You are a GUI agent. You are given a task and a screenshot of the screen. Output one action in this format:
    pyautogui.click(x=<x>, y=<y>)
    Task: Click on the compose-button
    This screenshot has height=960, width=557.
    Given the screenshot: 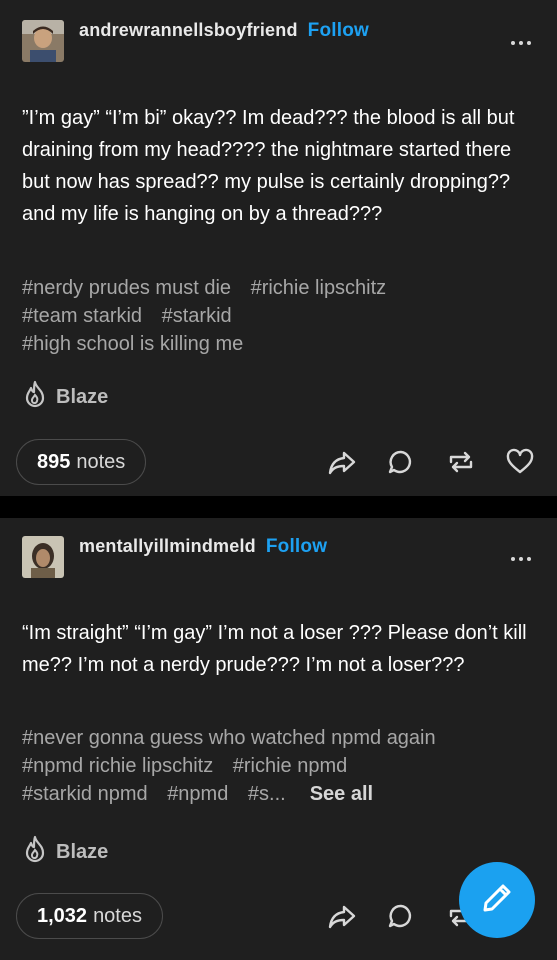 What is the action you would take?
    pyautogui.click(x=497, y=900)
    